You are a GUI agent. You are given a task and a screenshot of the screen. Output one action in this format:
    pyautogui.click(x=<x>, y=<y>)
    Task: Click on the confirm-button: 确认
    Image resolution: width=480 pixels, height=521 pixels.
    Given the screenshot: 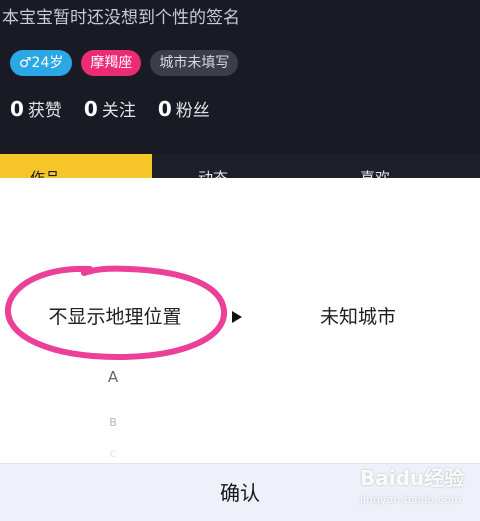 What is the action you would take?
    pyautogui.click(x=240, y=493)
    